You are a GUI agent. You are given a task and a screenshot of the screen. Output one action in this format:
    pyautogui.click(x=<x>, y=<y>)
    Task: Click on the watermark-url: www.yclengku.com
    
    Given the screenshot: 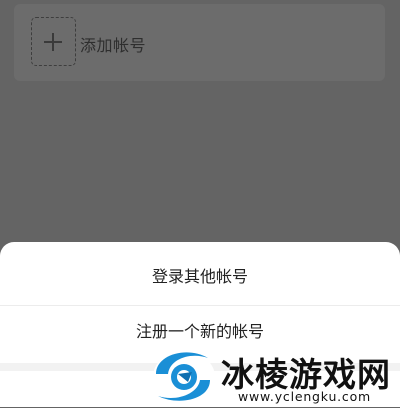 What is the action you would take?
    pyautogui.click(x=305, y=396)
    